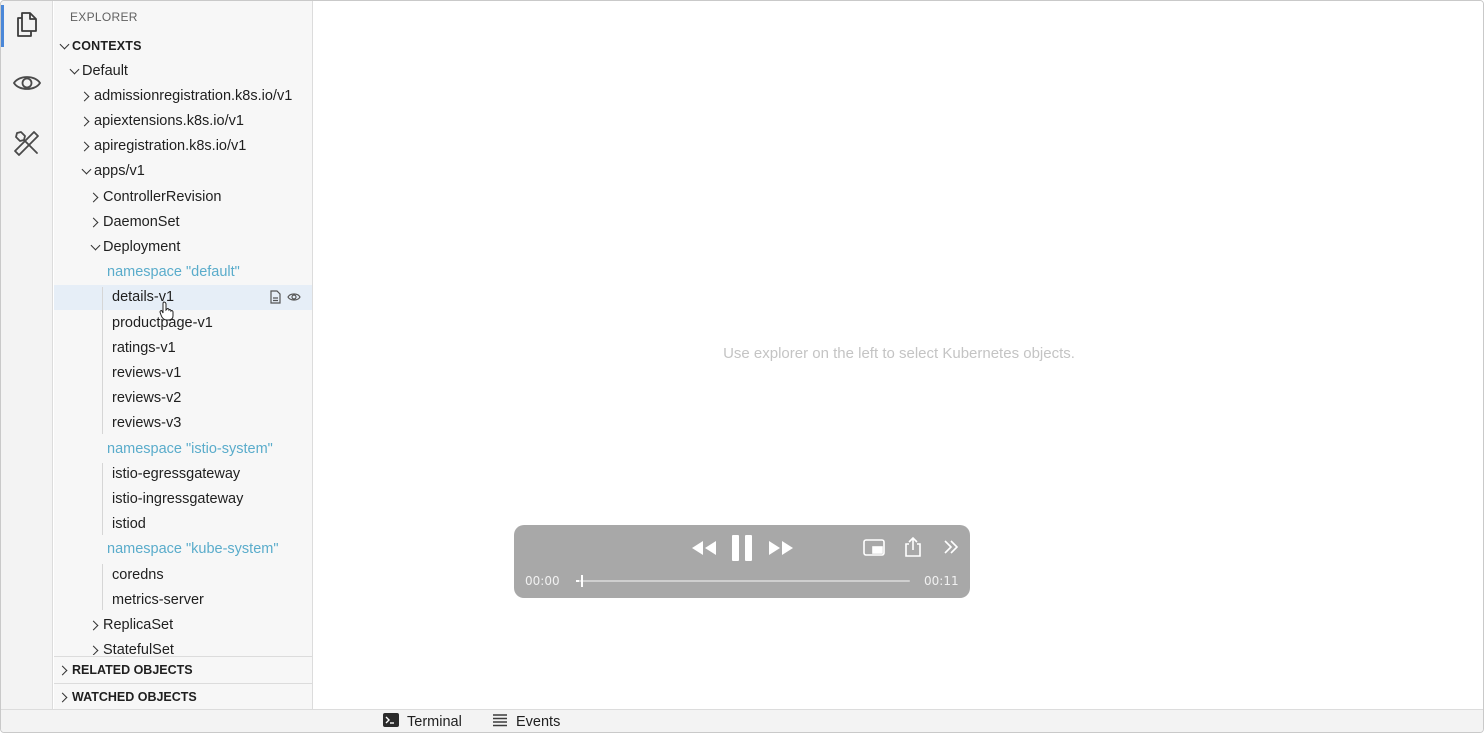 This screenshot has width=1484, height=733. I want to click on tree-item-istio-ingressgateway: istio-ingressgateway, so click(183, 498).